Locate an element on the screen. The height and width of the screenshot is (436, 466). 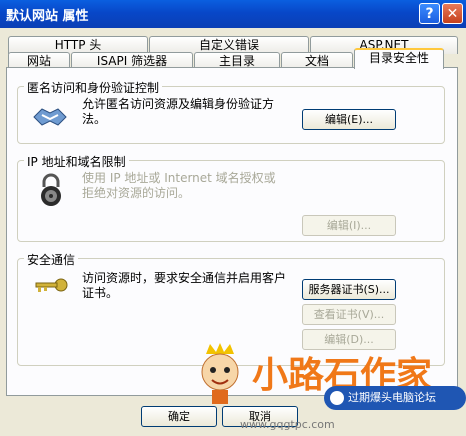
handshake-icon is located at coordinates (50, 117).